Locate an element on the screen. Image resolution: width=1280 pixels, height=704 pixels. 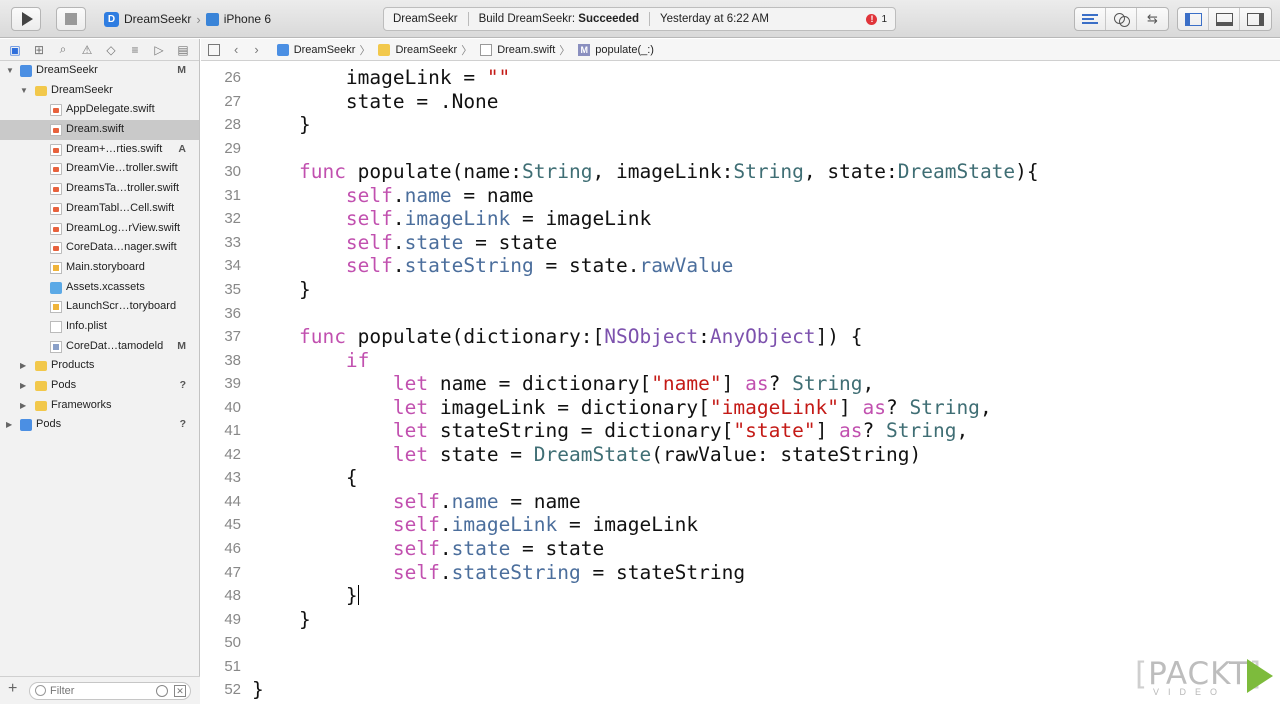
scheme-selector: D DreamSeekr › iPhone 6 is located at coordinates (185, 19).